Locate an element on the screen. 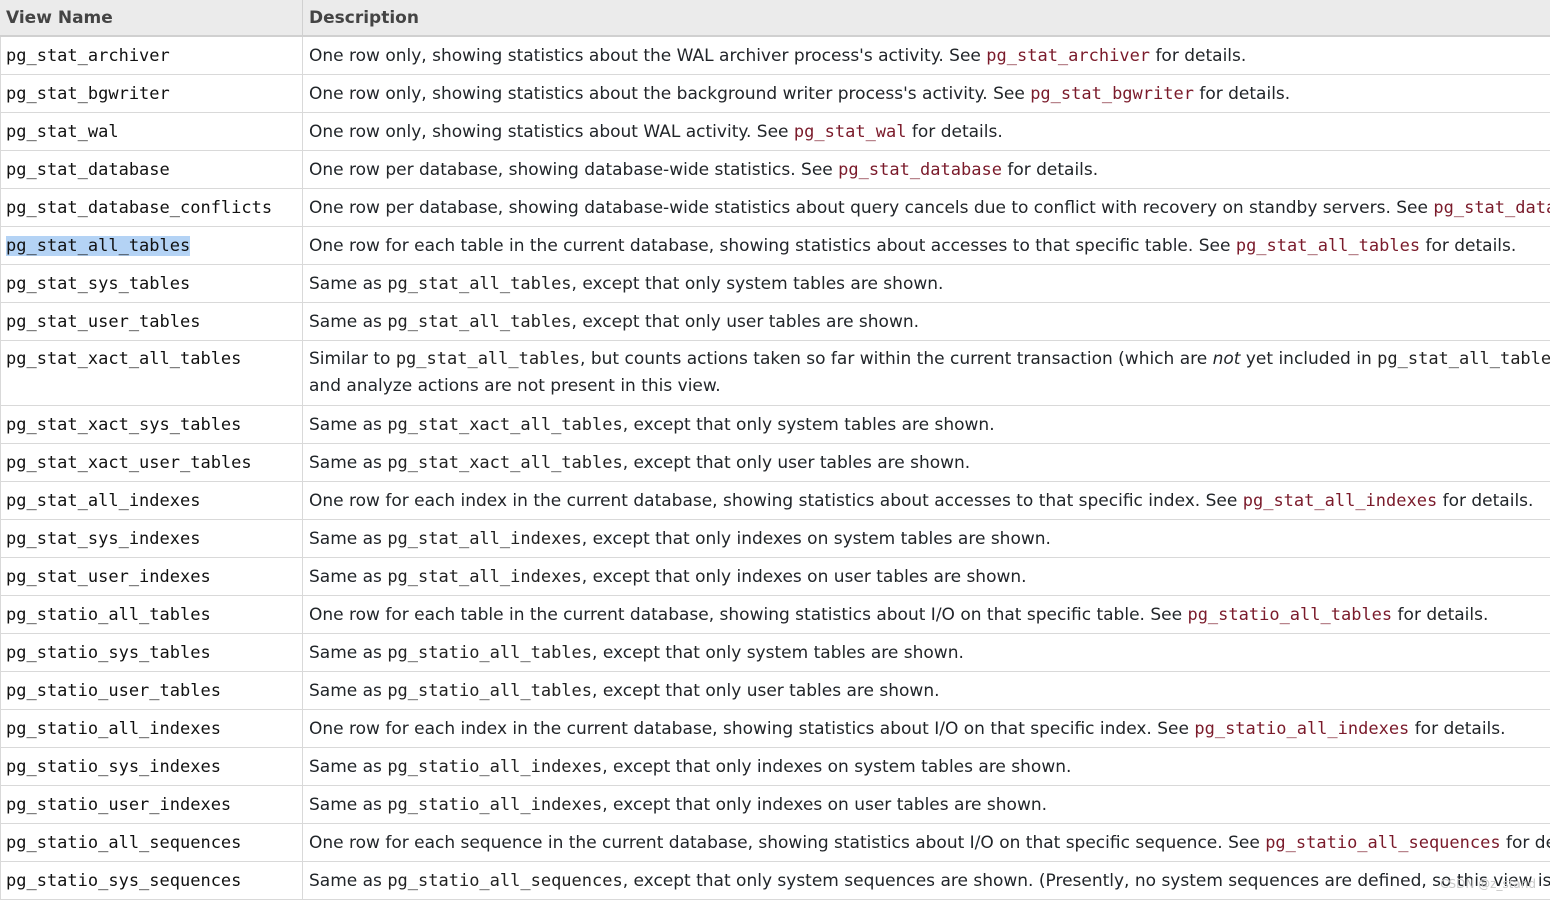 The height and width of the screenshot is (900, 1550). view-name-cell: pg_stat_archiver is located at coordinates (152, 55).